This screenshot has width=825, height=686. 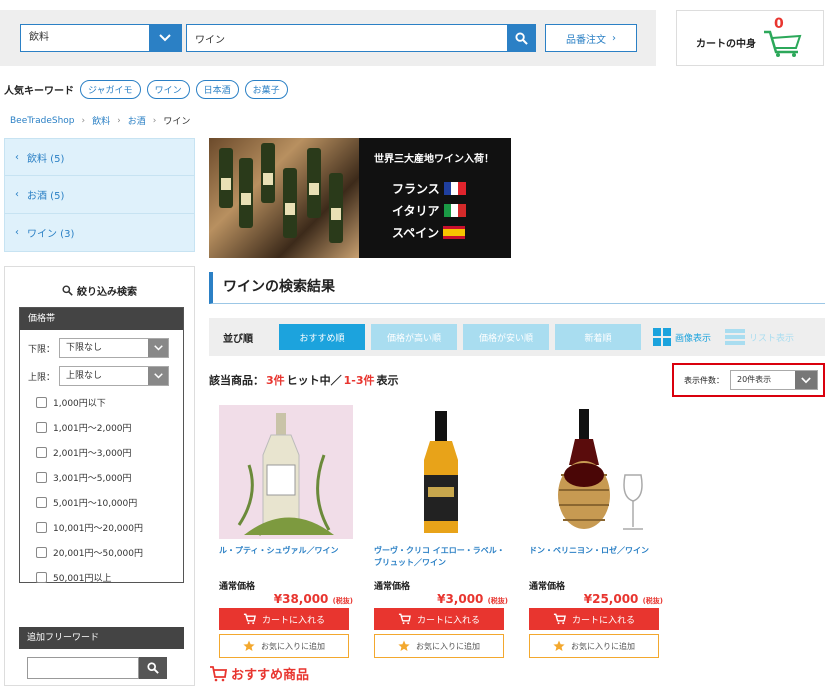 I want to click on breadcrumb-home: BeeTradeShop, so click(x=42, y=121).